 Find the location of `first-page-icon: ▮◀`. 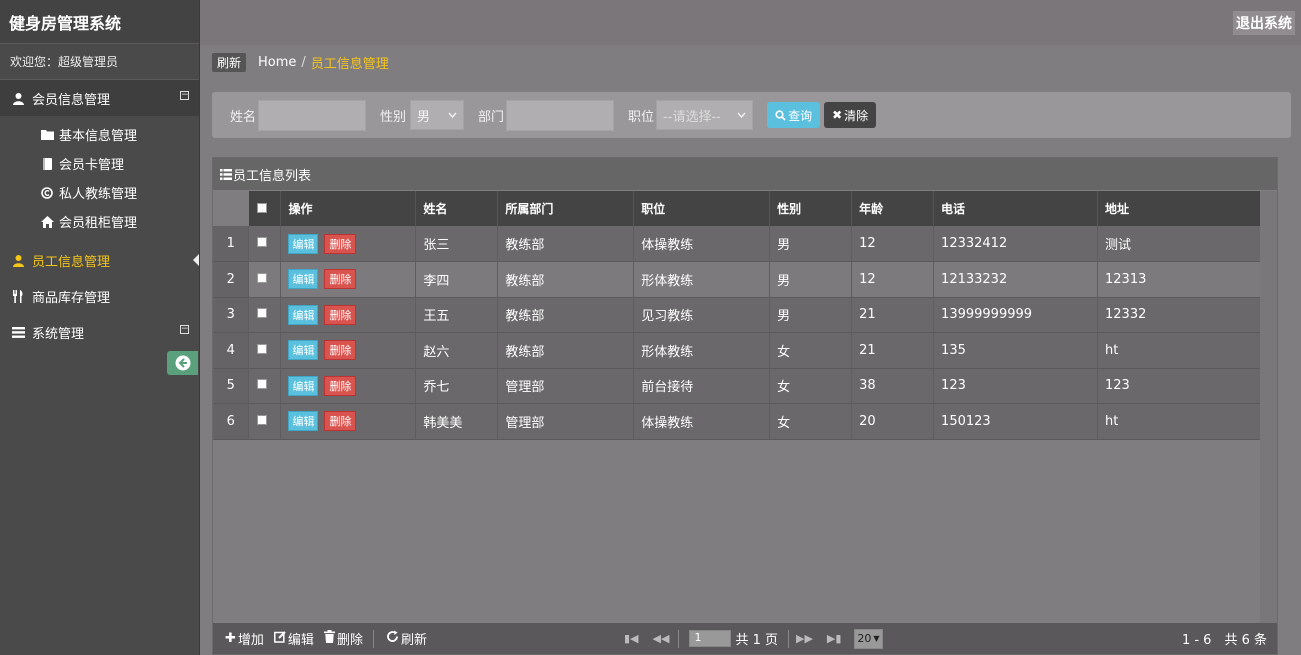

first-page-icon: ▮◀ is located at coordinates (631, 638).